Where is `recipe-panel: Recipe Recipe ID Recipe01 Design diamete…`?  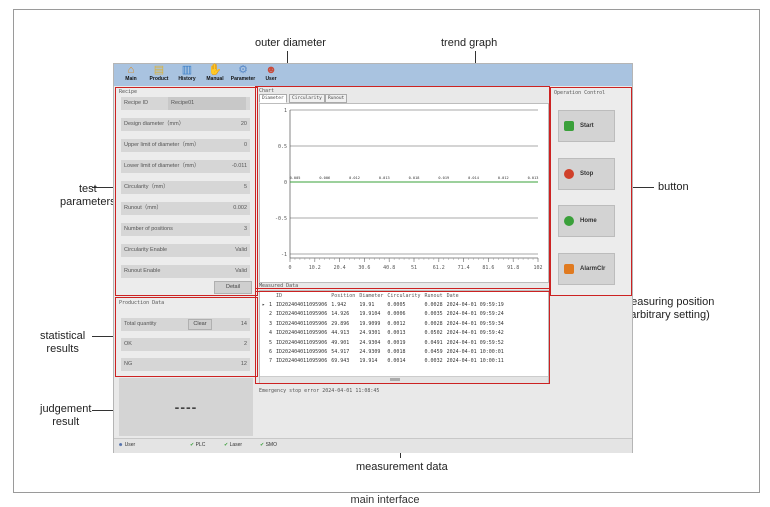
recipe-panel: Recipe Recipe ID Recipe01 Design diamete… is located at coordinates (186, 191).